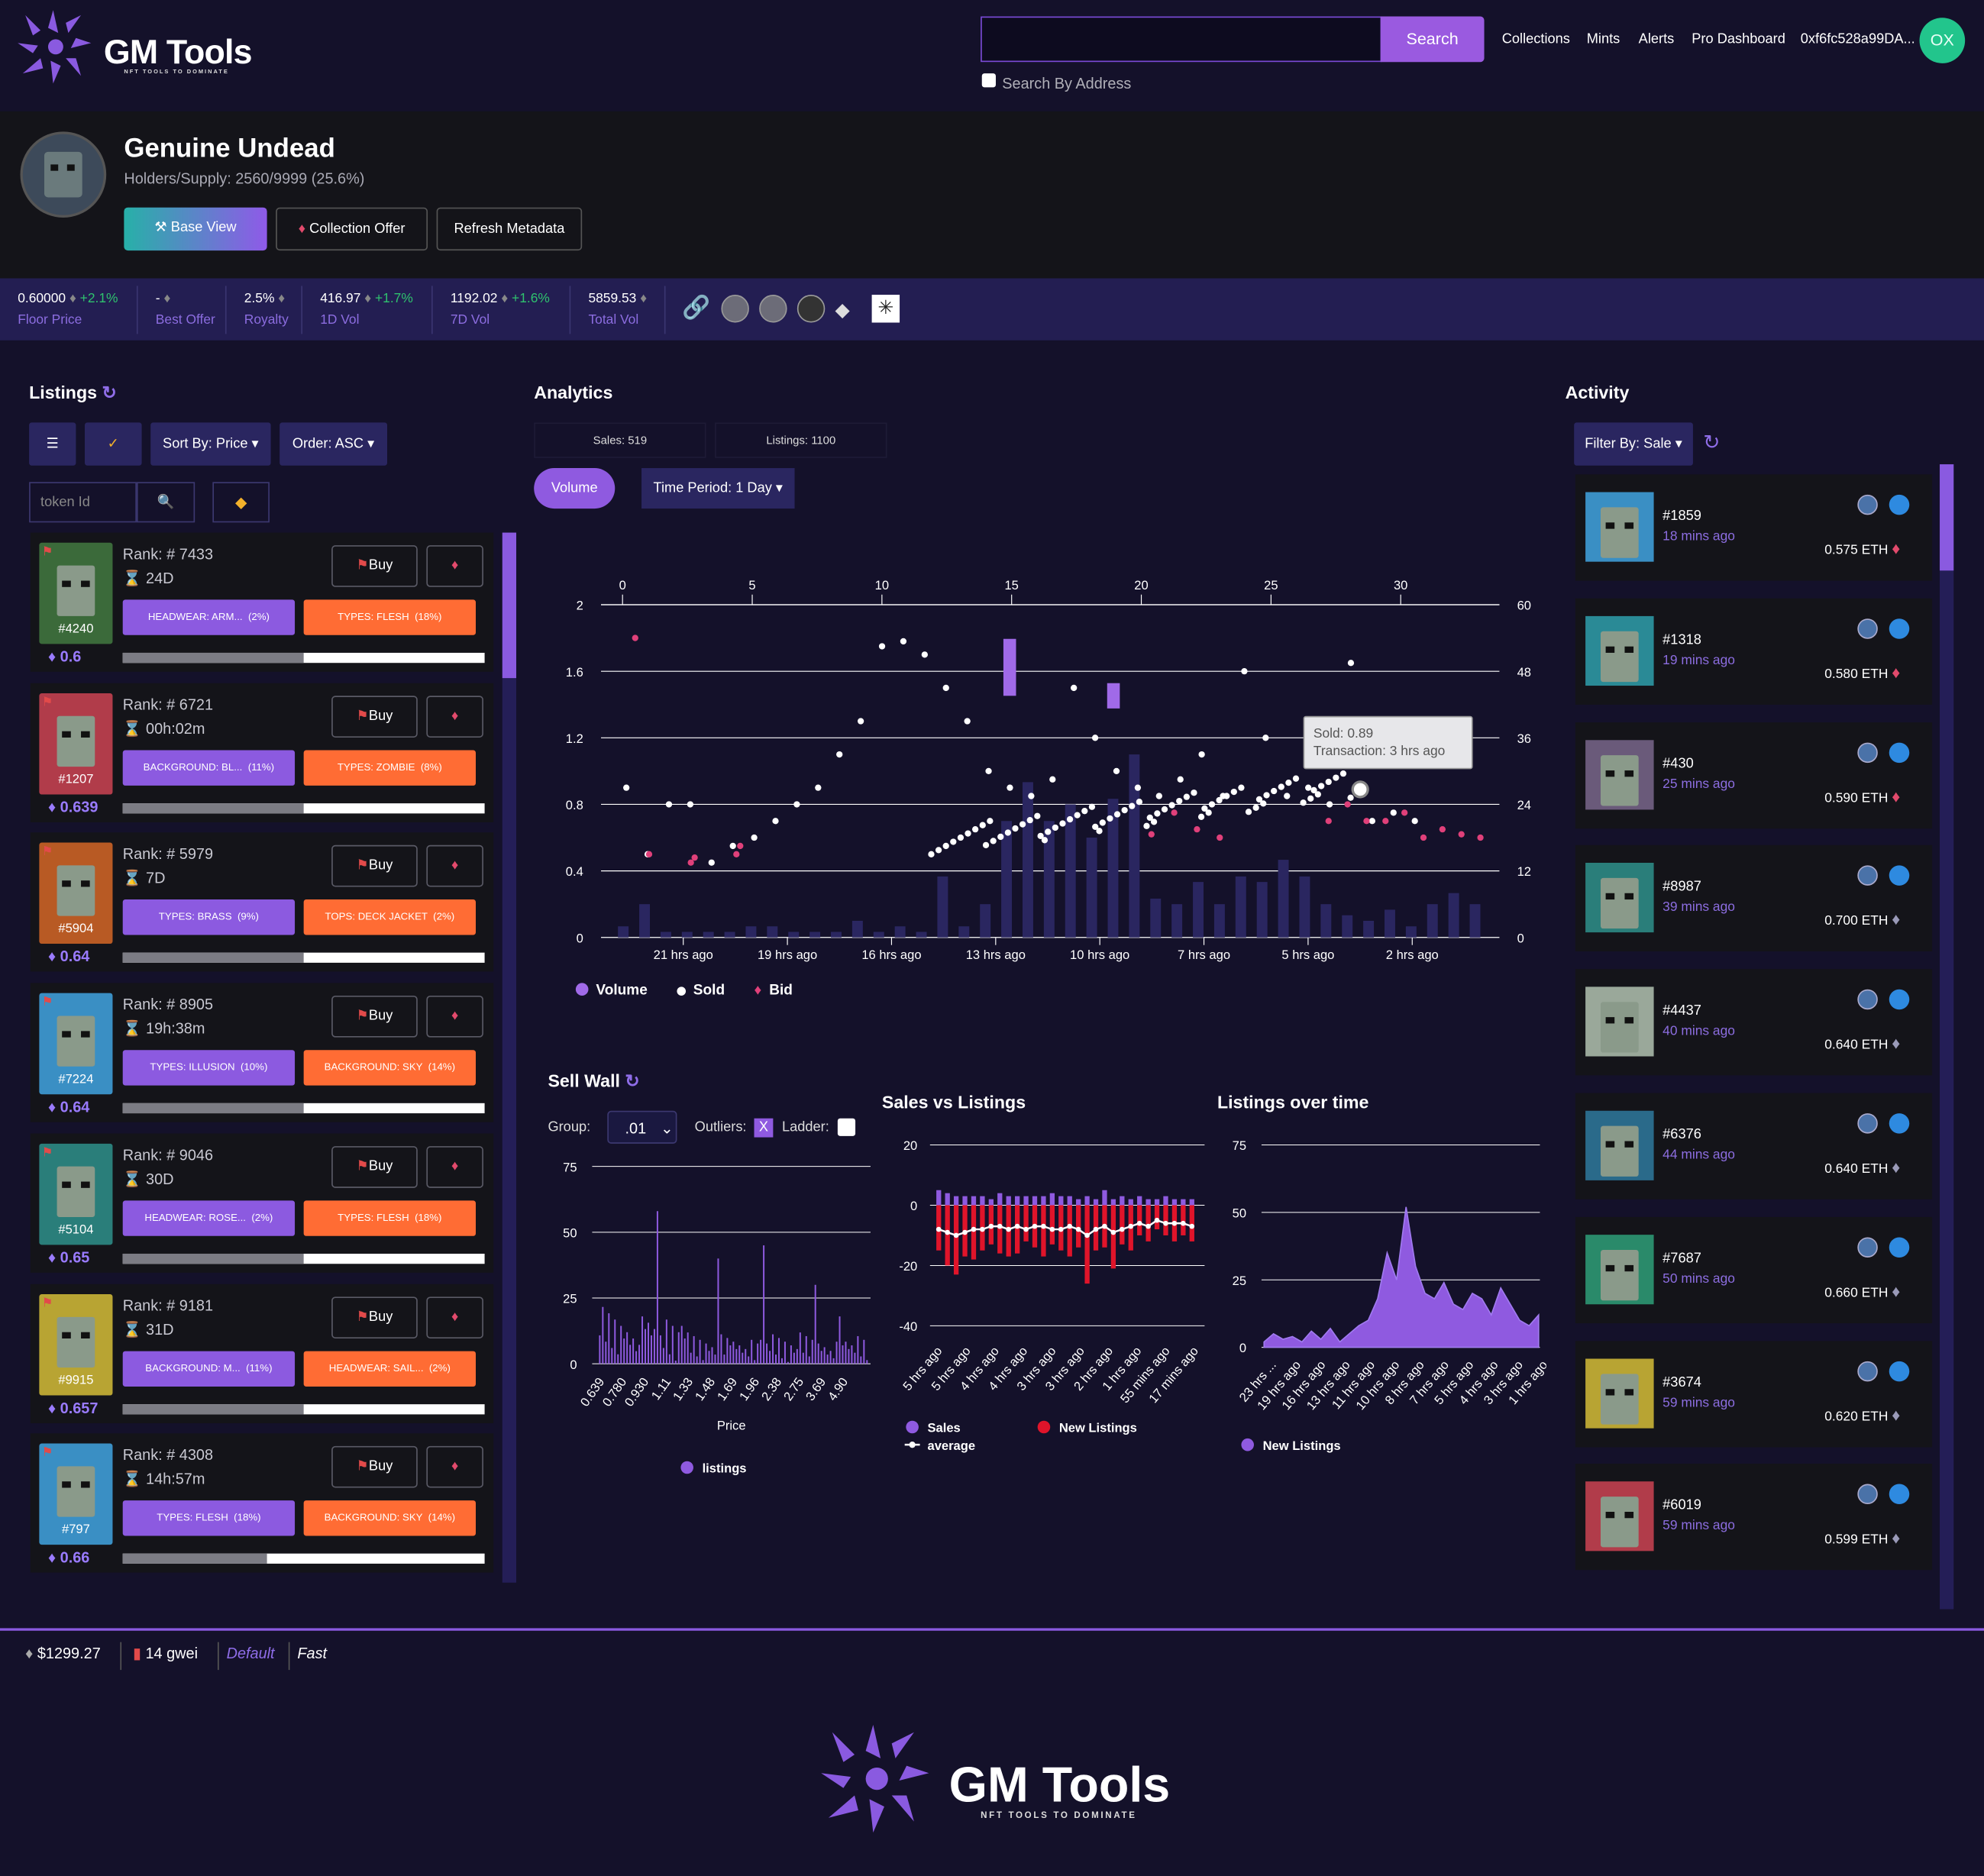 This screenshot has height=1876, width=1984. I want to click on sale-price: 0.599 ETH ♦, so click(1863, 1538).